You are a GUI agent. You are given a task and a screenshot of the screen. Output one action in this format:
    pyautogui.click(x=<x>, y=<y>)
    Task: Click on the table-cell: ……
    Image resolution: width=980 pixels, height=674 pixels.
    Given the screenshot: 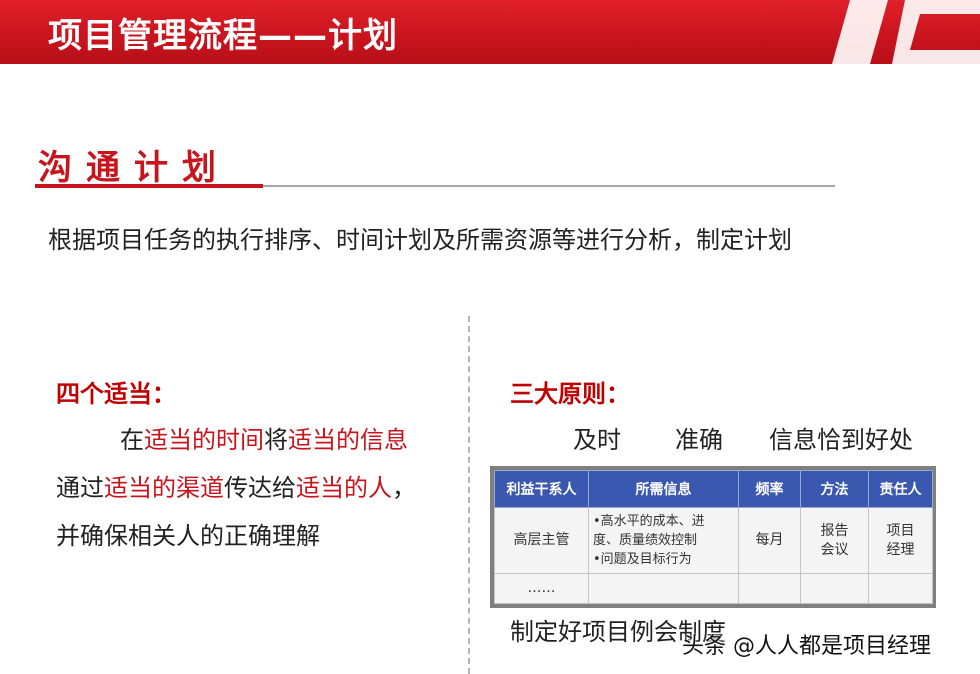 What is the action you would take?
    pyautogui.click(x=541, y=588)
    